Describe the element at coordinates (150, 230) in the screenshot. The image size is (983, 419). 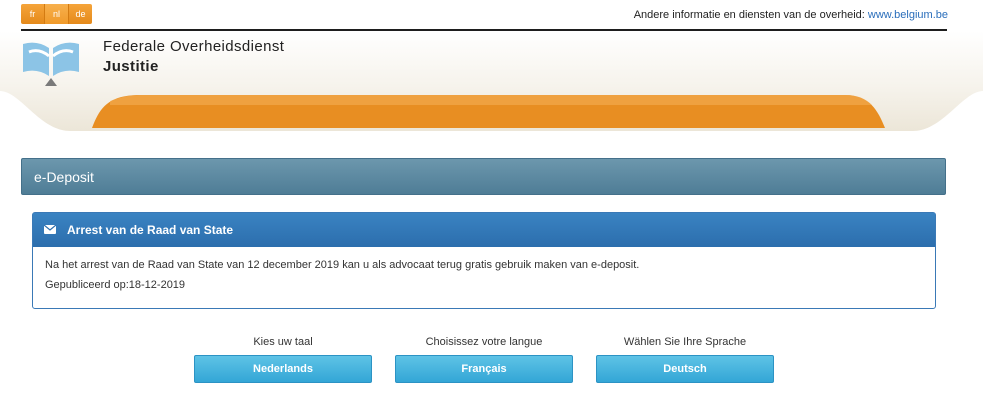
I see `news-title: Arrest van de Raad van State` at that location.